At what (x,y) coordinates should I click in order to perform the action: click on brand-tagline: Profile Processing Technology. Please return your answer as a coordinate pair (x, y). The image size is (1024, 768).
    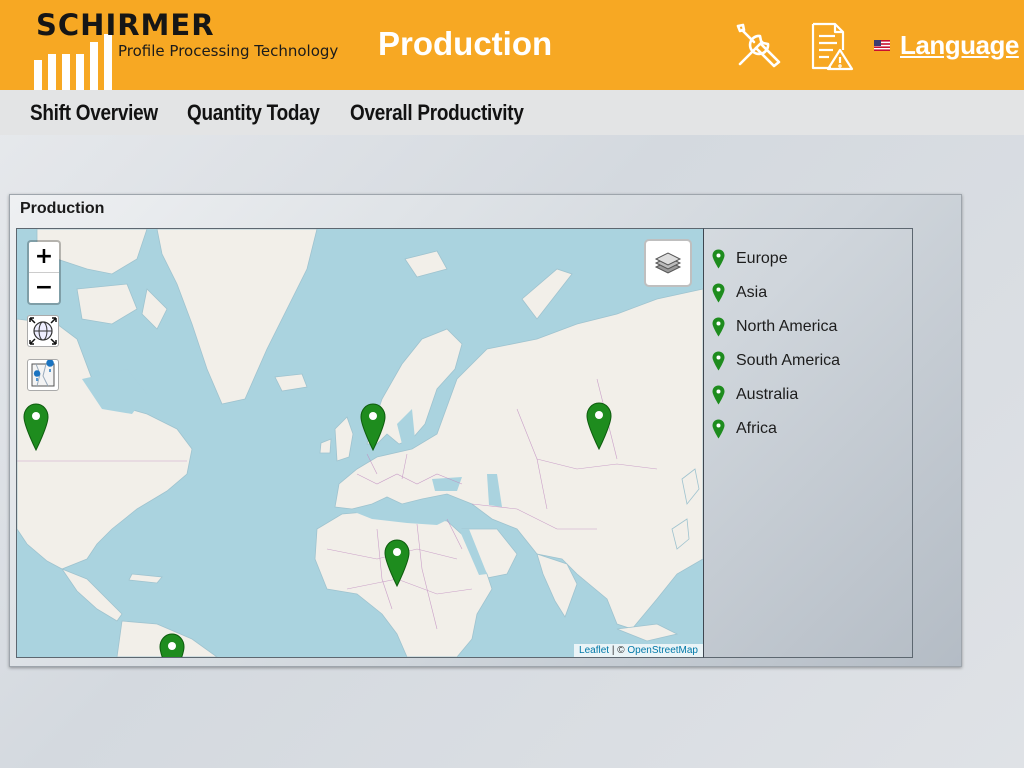
    Looking at the image, I should click on (228, 51).